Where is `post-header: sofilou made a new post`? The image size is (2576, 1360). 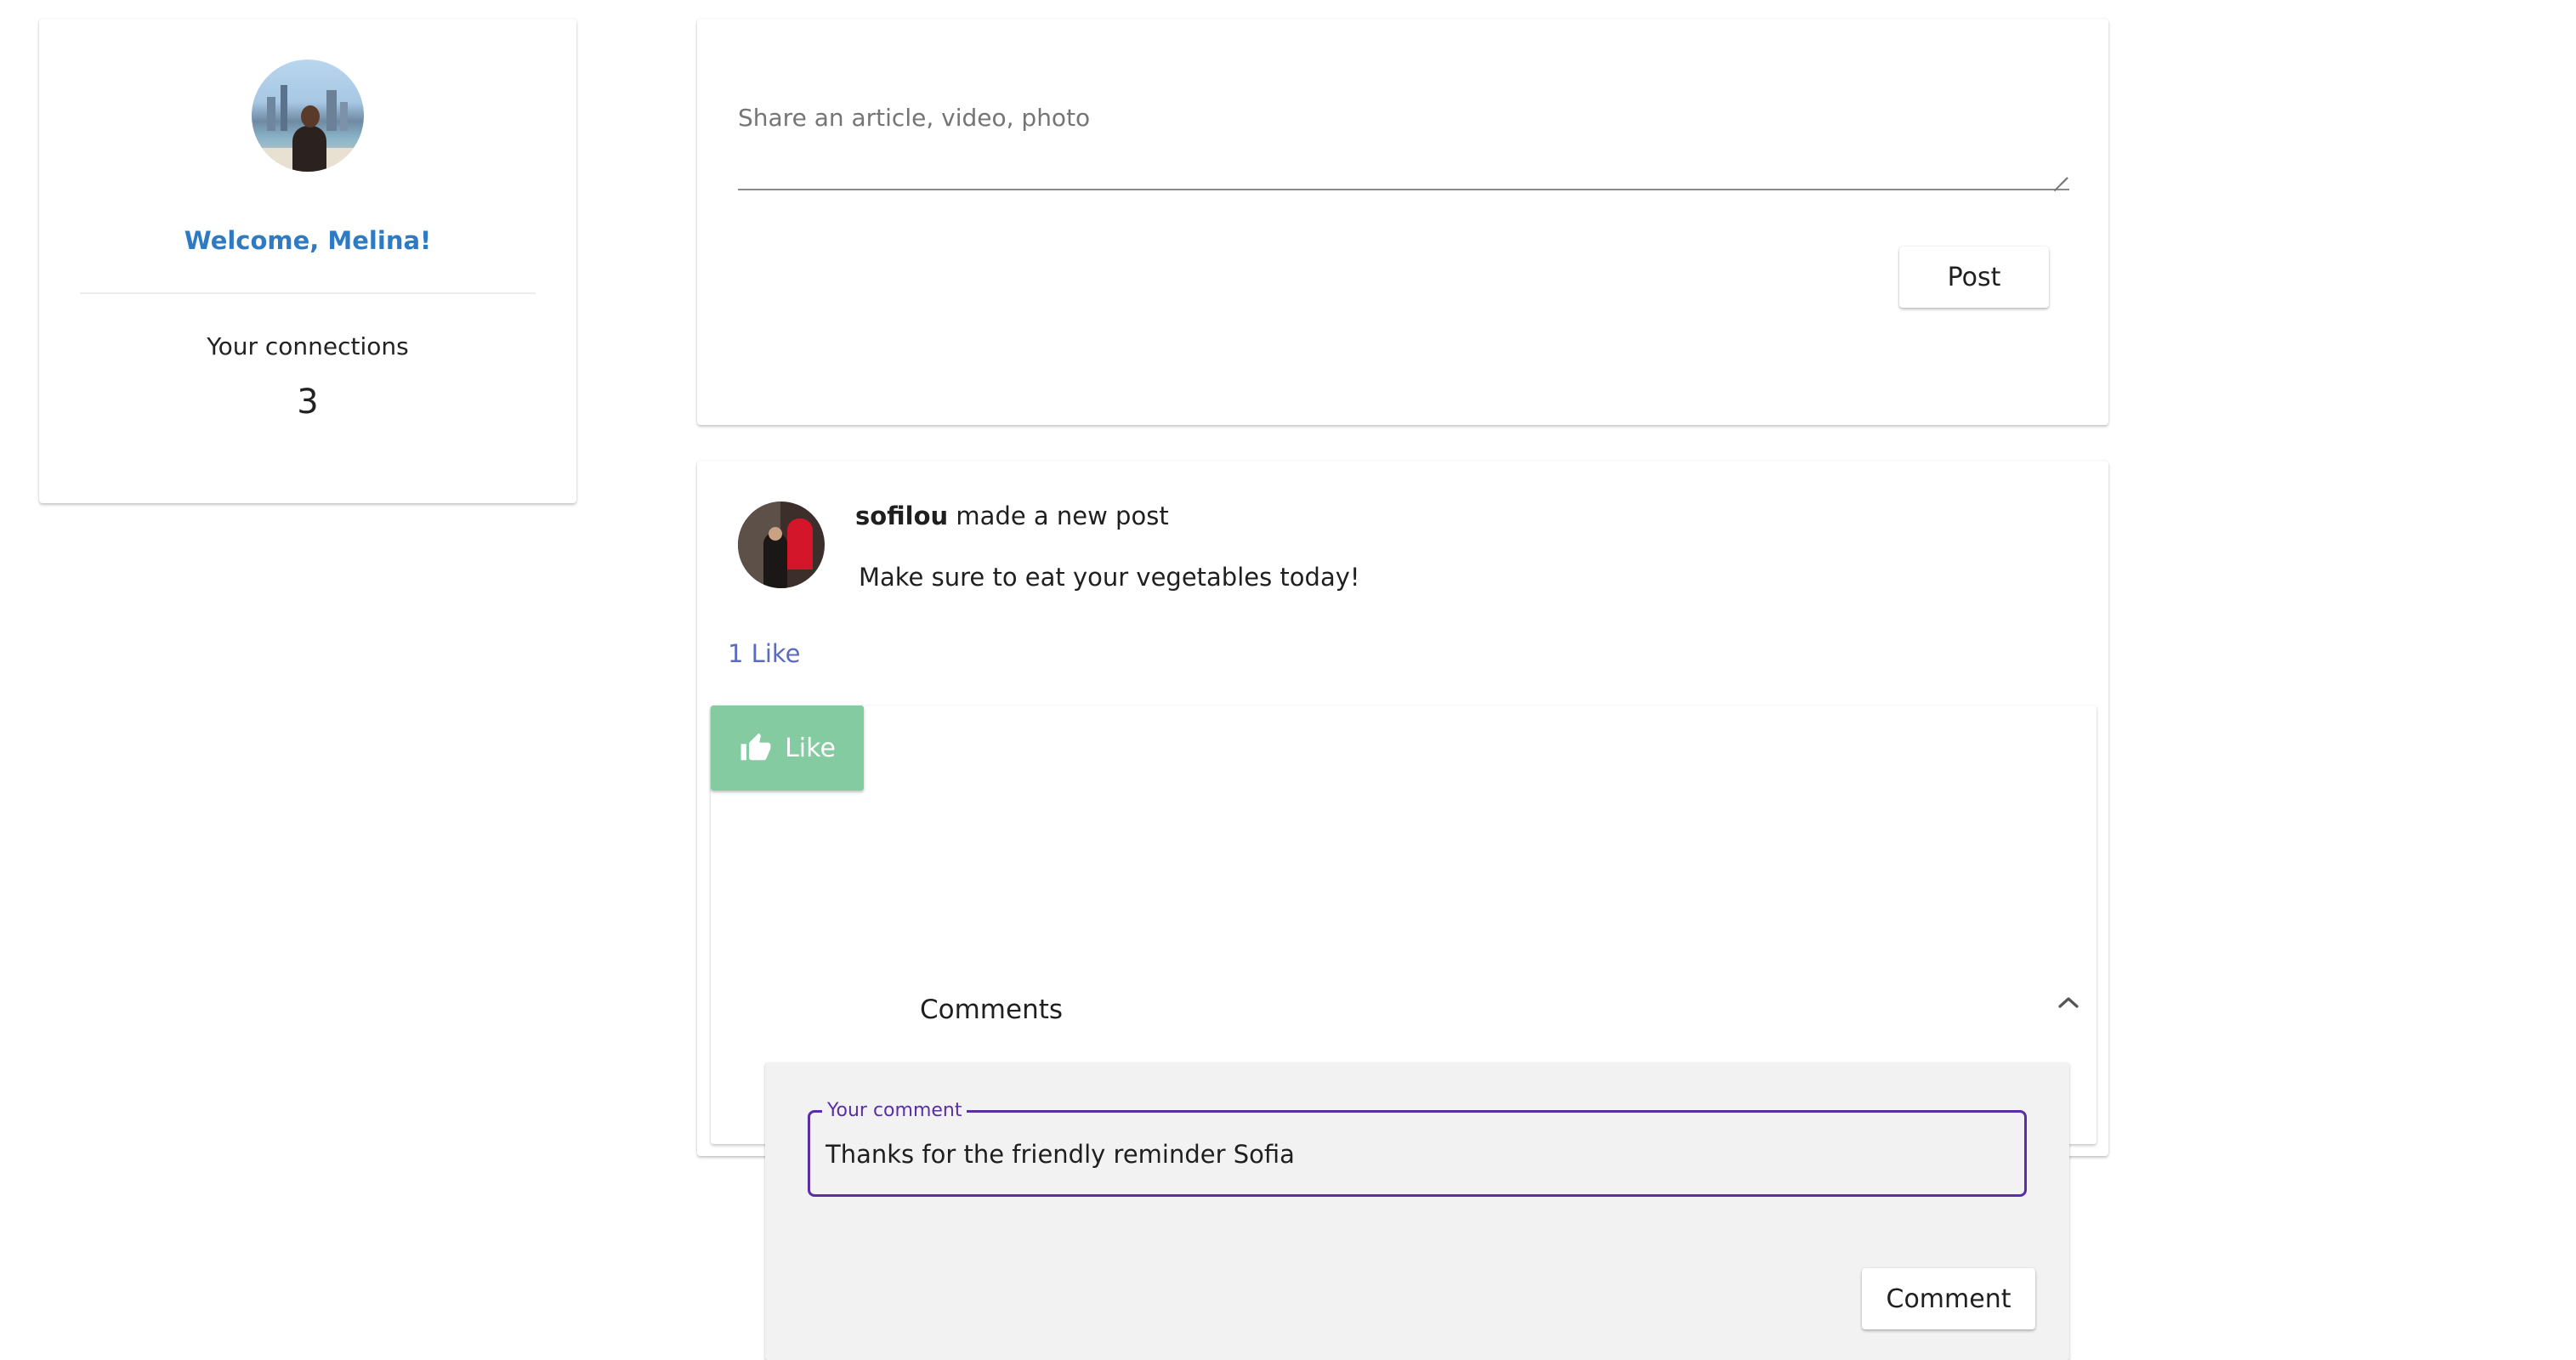 post-header: sofilou made a new post is located at coordinates (1012, 516).